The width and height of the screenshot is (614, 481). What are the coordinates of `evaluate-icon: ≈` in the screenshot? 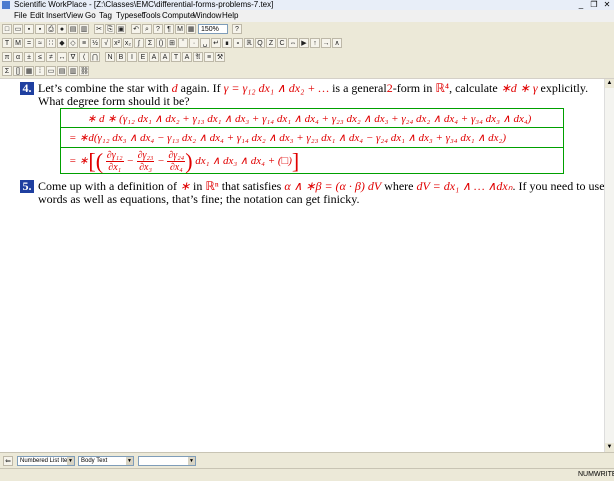 It's located at (40, 43).